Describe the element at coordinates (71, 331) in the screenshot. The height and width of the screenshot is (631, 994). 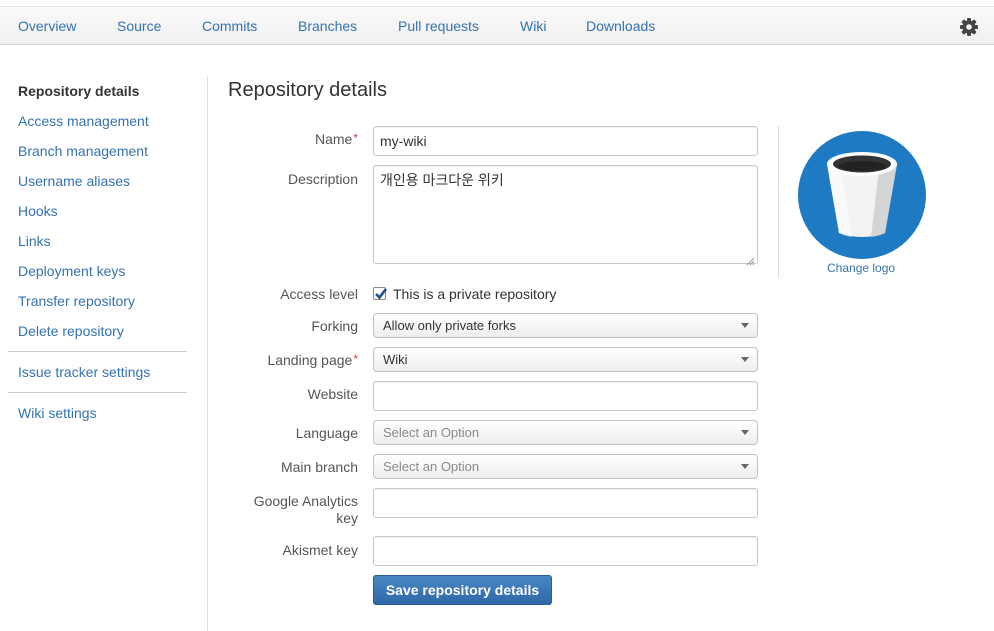
I see `sidebar-item-delete-repository: Delete repository` at that location.